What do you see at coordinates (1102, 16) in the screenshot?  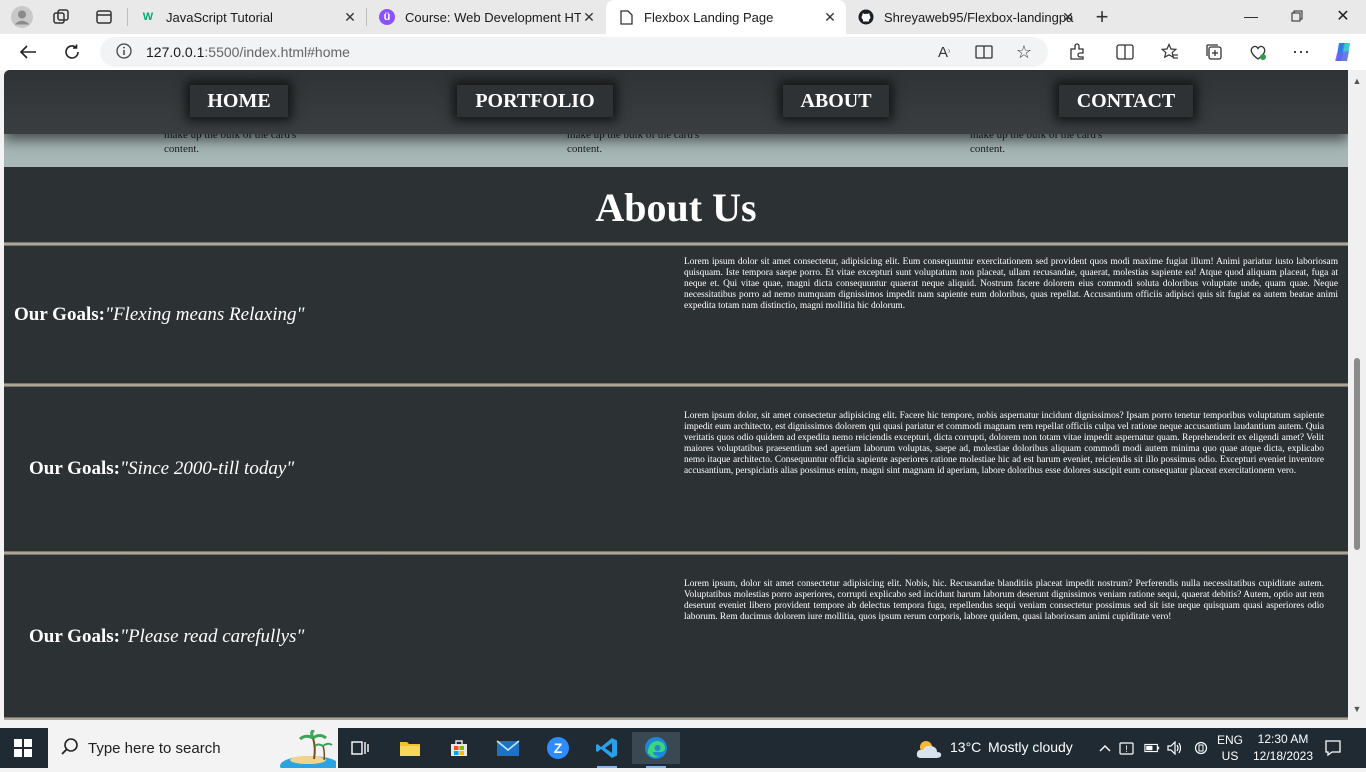 I see `new-tab-icon: +` at bounding box center [1102, 16].